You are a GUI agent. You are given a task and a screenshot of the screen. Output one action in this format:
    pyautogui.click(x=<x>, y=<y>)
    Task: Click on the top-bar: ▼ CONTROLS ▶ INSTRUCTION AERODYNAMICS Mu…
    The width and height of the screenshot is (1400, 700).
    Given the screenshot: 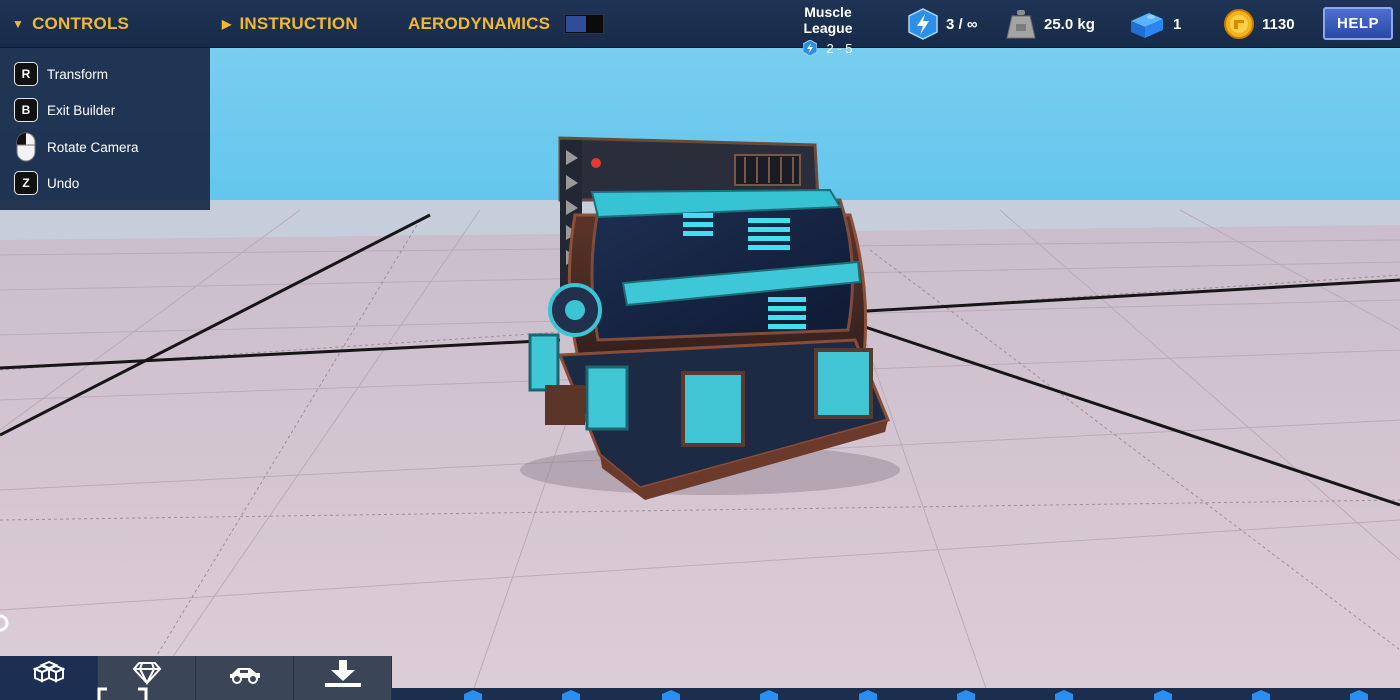 What is the action you would take?
    pyautogui.click(x=700, y=28)
    